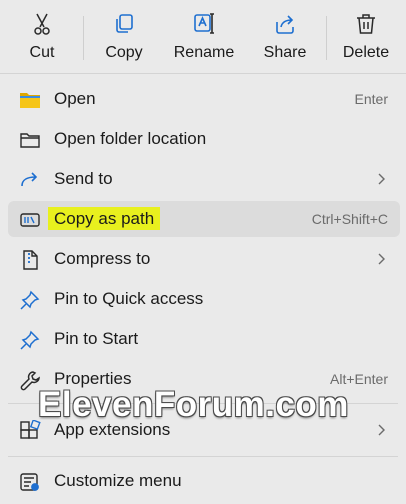 Image resolution: width=406 pixels, height=504 pixels. I want to click on trash-icon, so click(366, 24).